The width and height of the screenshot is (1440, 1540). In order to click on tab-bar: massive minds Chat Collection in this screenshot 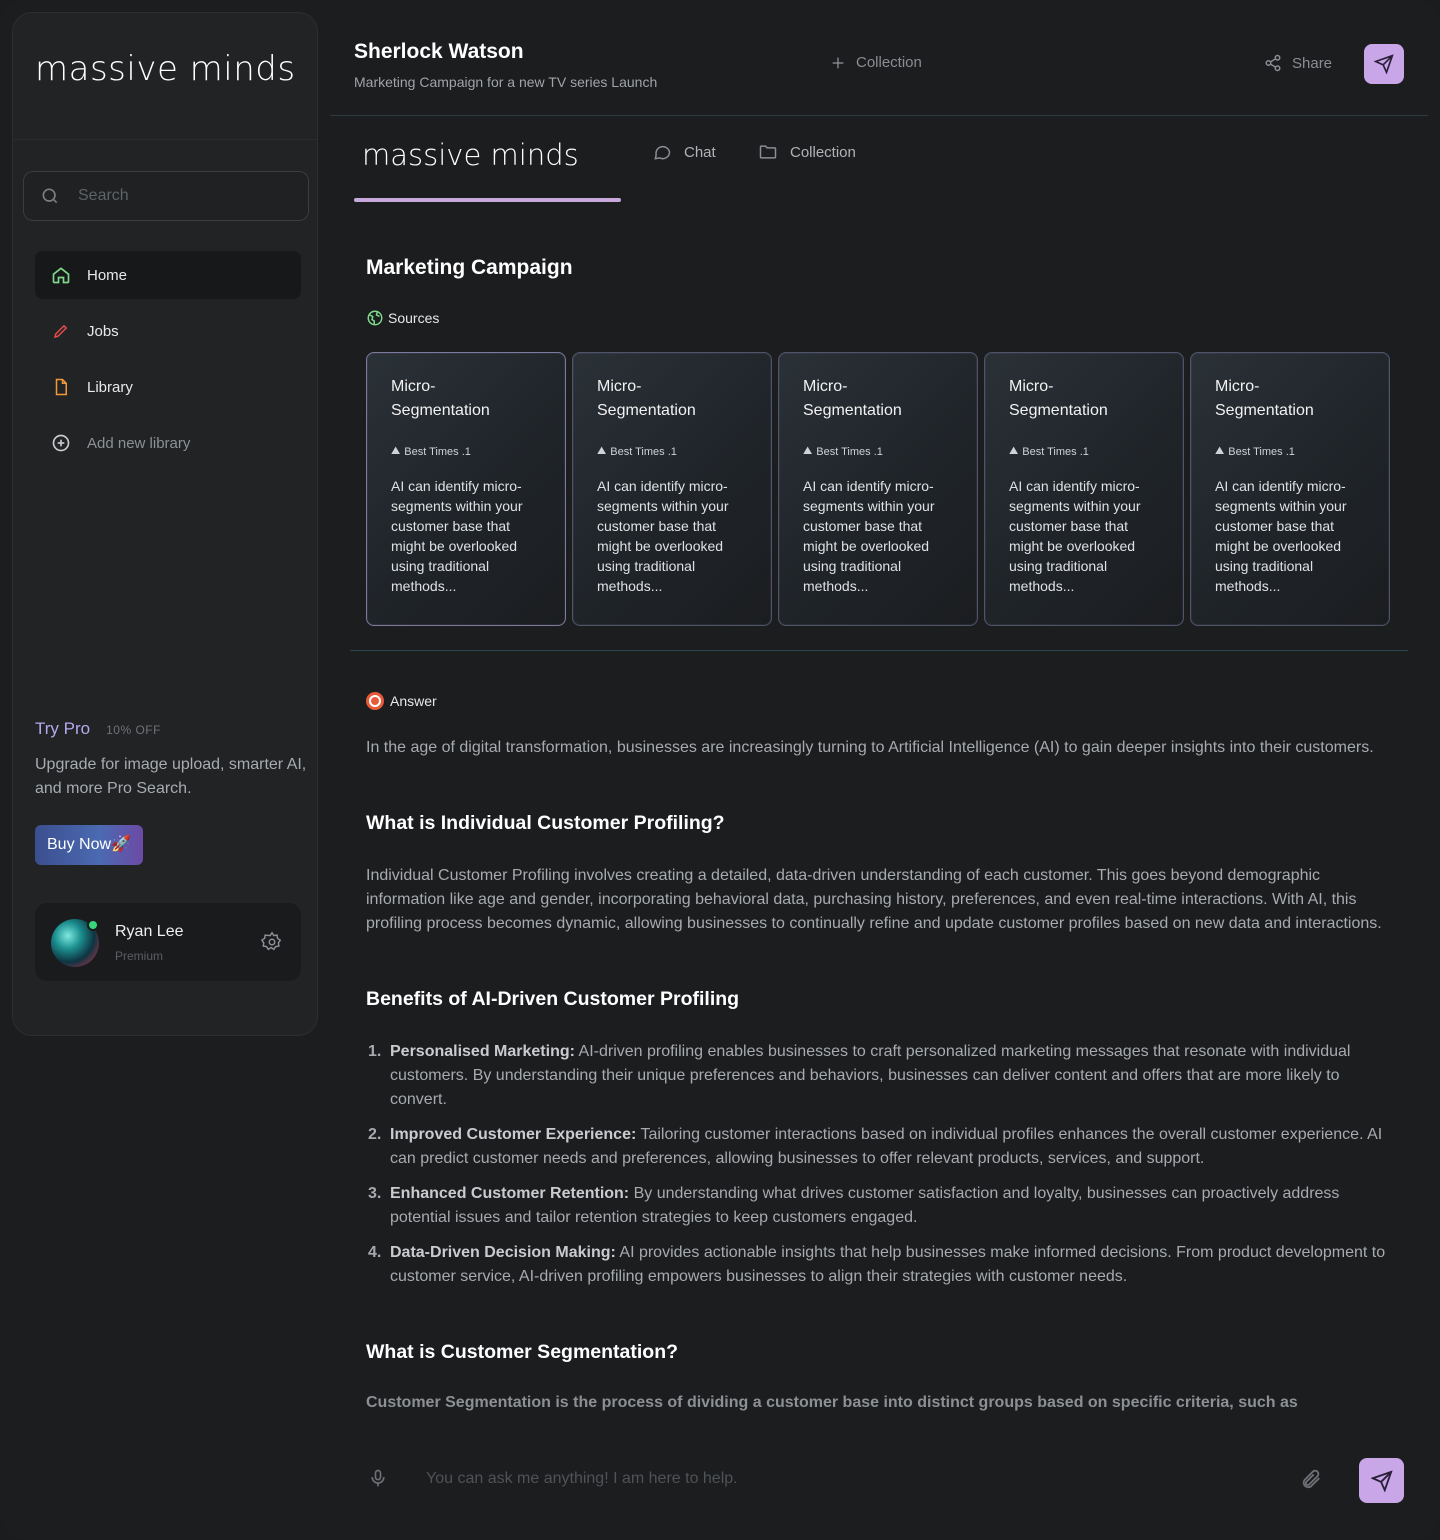, I will do `click(884, 168)`.